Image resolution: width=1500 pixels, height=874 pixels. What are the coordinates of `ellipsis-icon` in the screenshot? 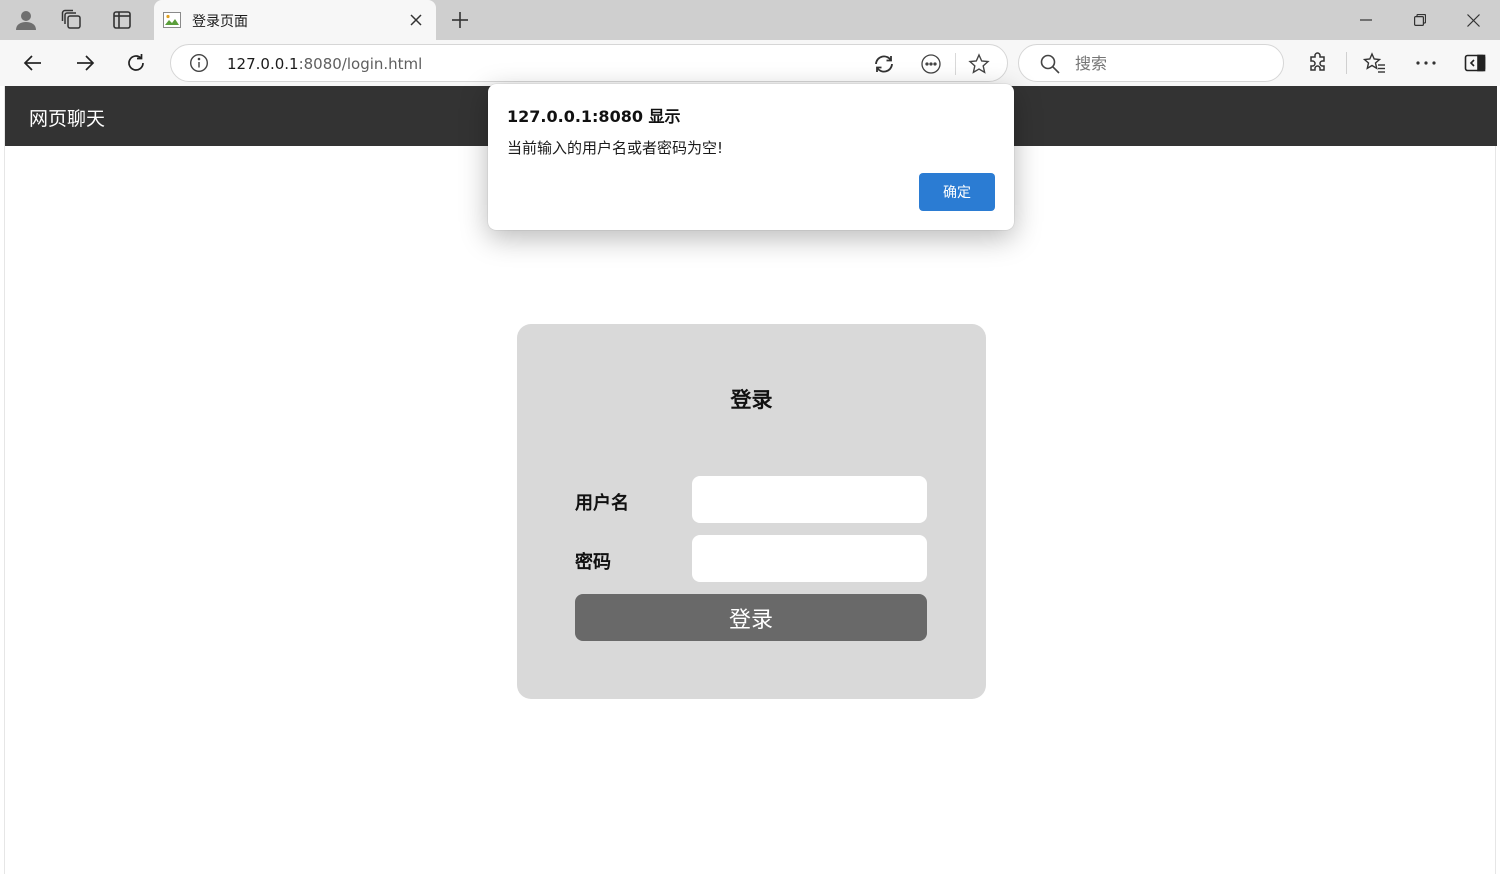 It's located at (1426, 63).